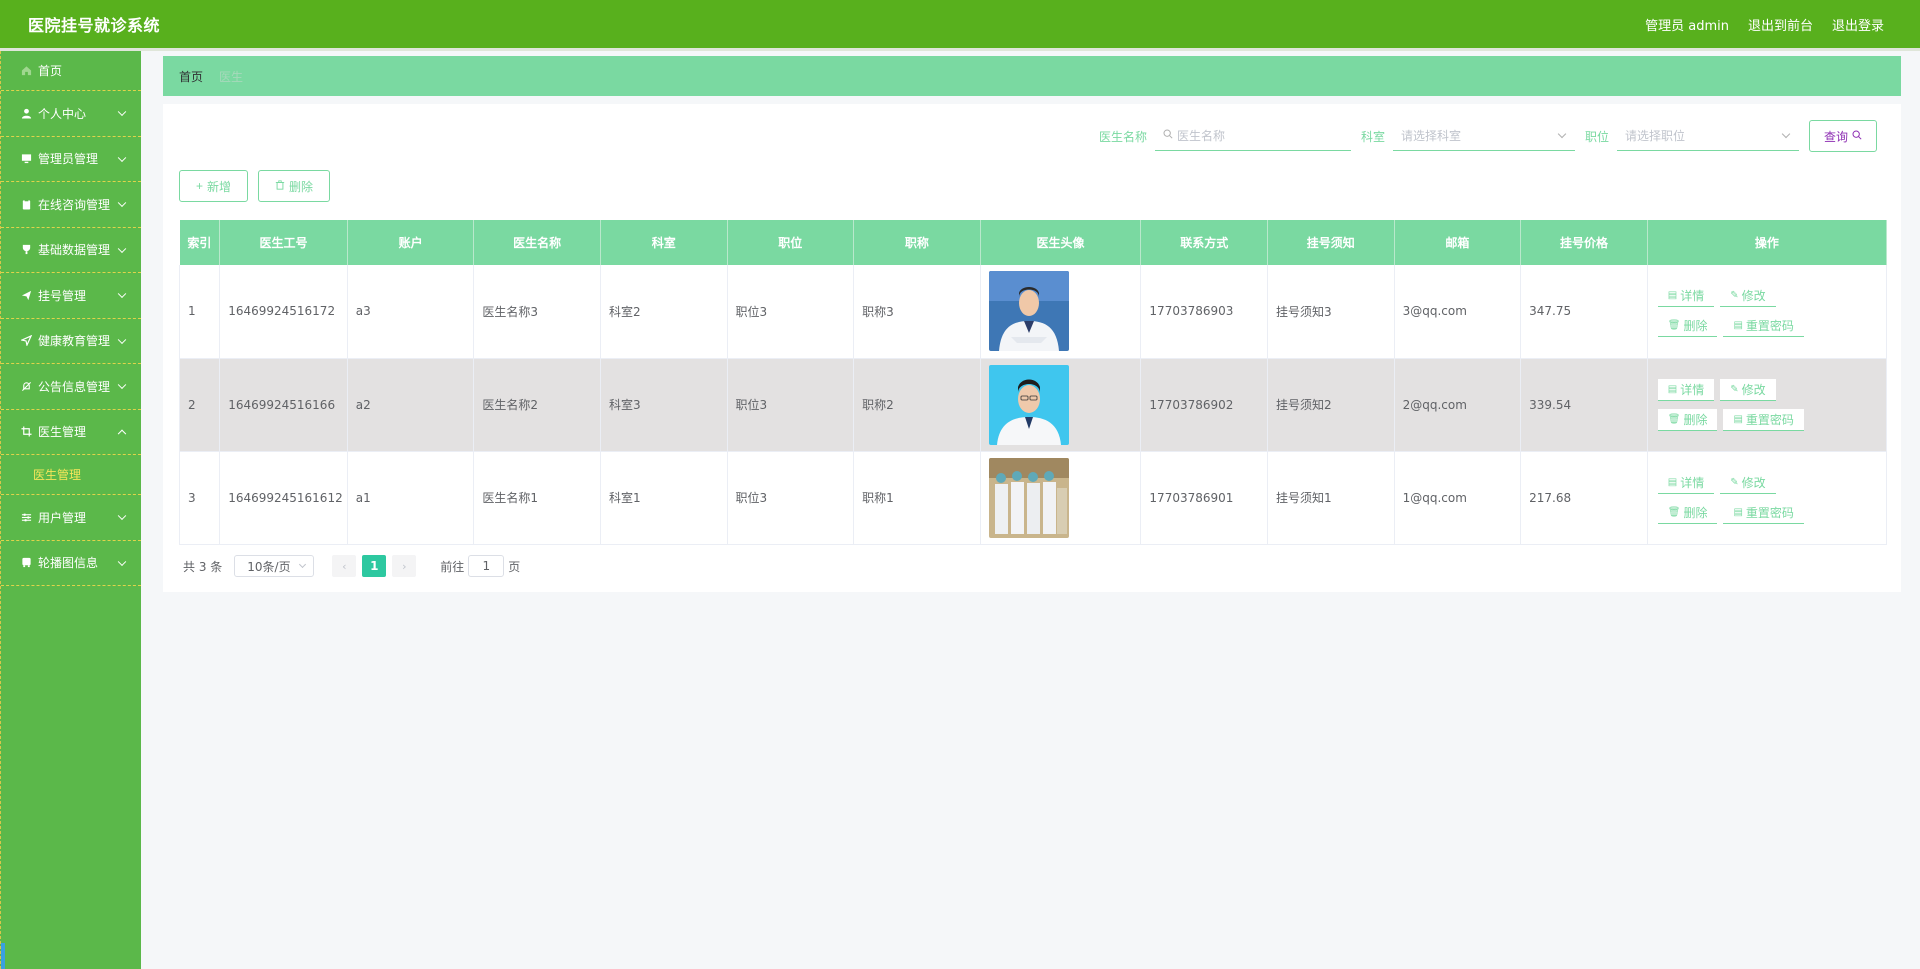 The height and width of the screenshot is (969, 1920). What do you see at coordinates (26, 517) in the screenshot?
I see `sliders-icon` at bounding box center [26, 517].